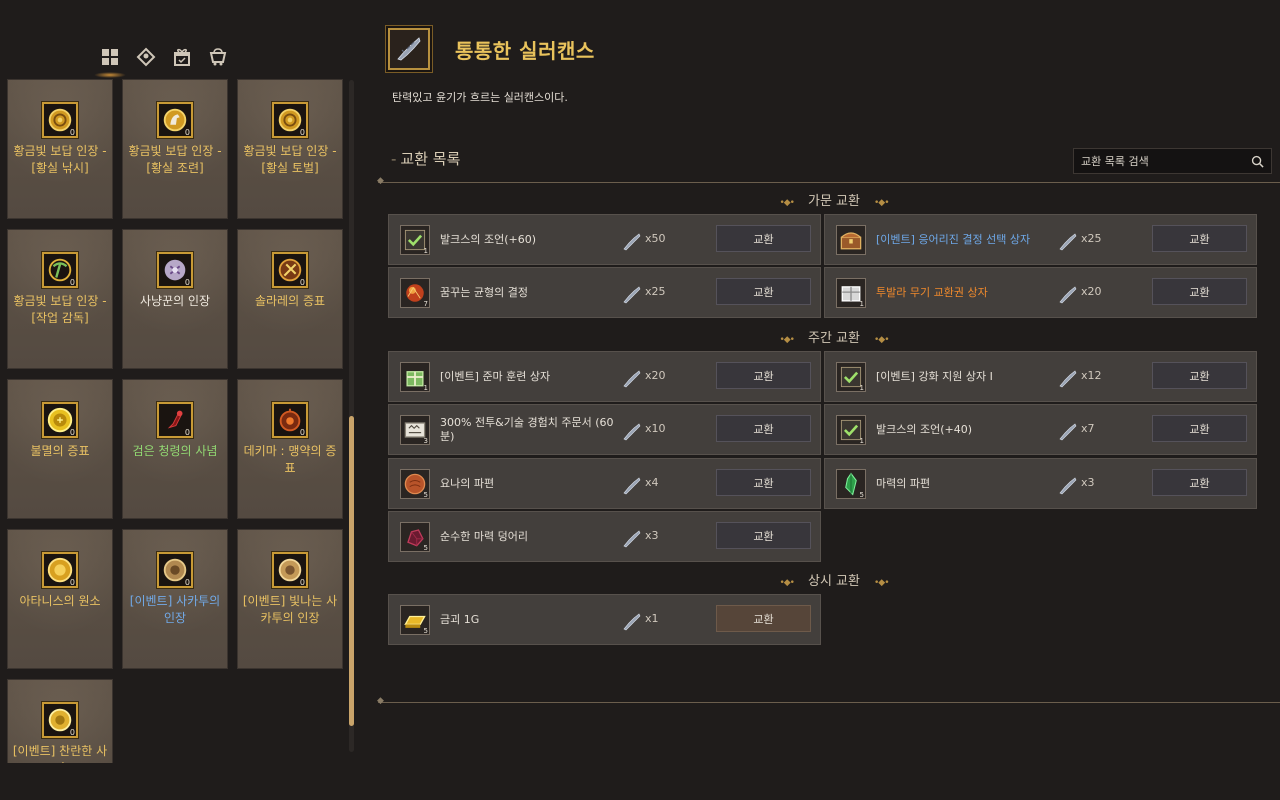  I want to click on currency-card: 0 [이벤트] 빛나는 사카투의 인장, so click(290, 599).